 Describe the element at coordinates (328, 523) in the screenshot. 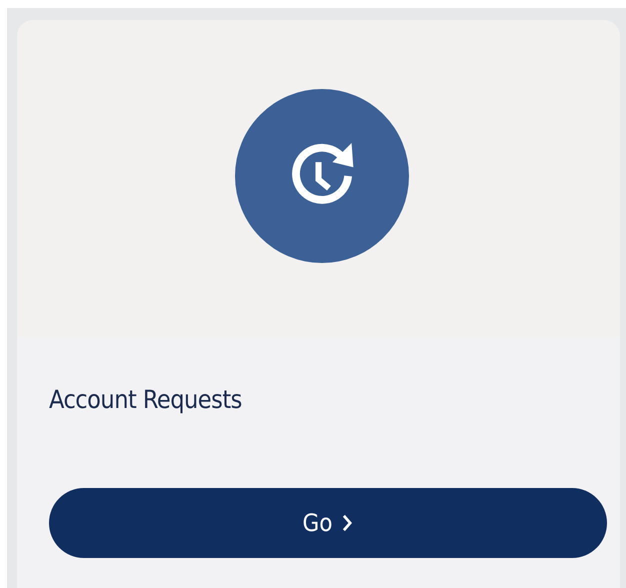

I see `go-button: Go` at that location.